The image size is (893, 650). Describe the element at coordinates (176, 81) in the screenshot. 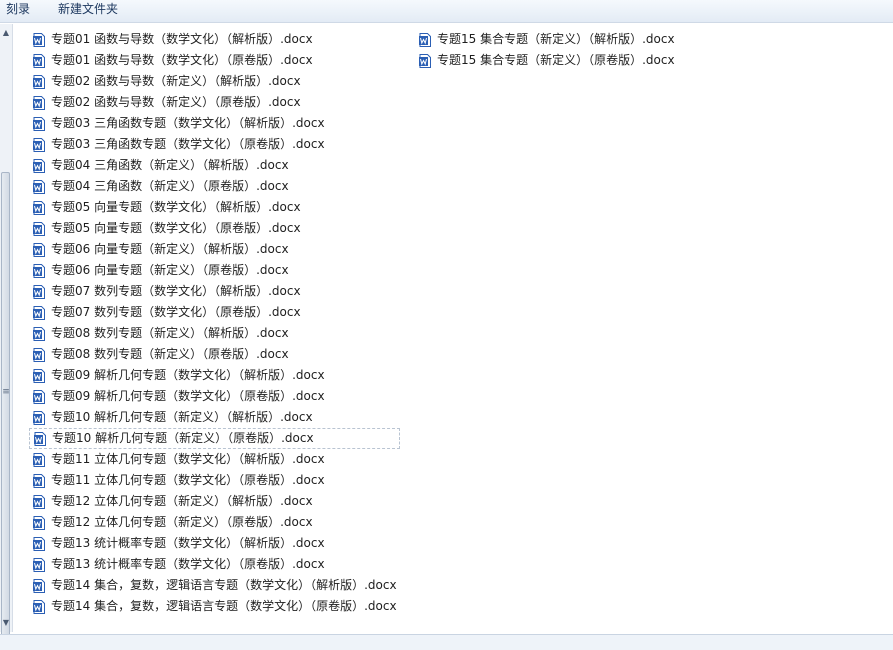

I see `file-name-label: 专题02 函数与导数（新定义）（解析版）.docx` at that location.